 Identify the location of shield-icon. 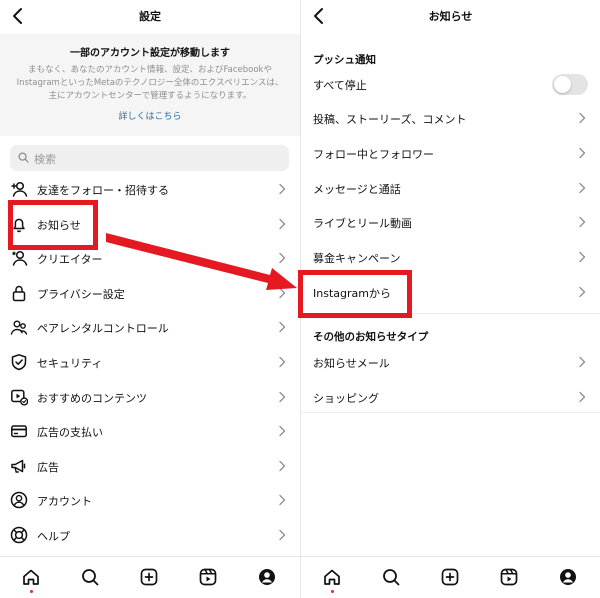
(19, 362).